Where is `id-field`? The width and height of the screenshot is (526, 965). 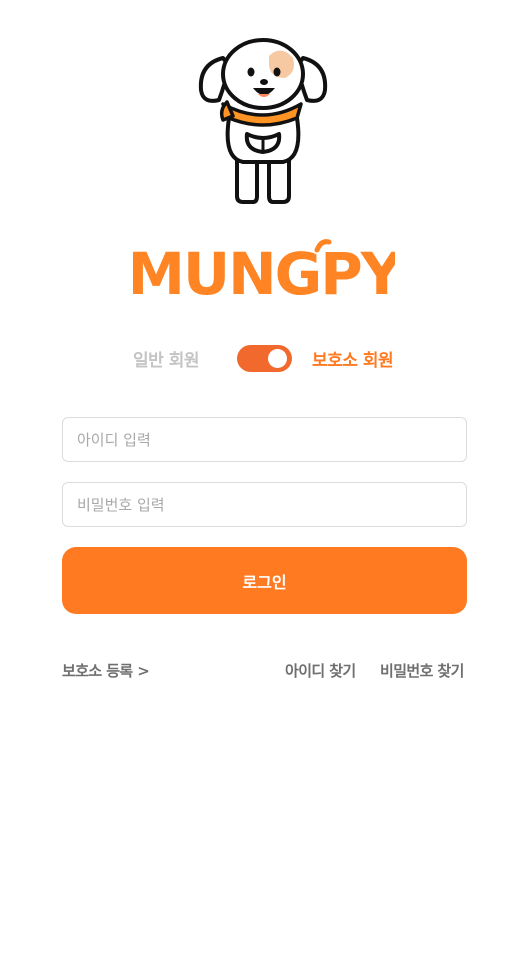 id-field is located at coordinates (264, 439).